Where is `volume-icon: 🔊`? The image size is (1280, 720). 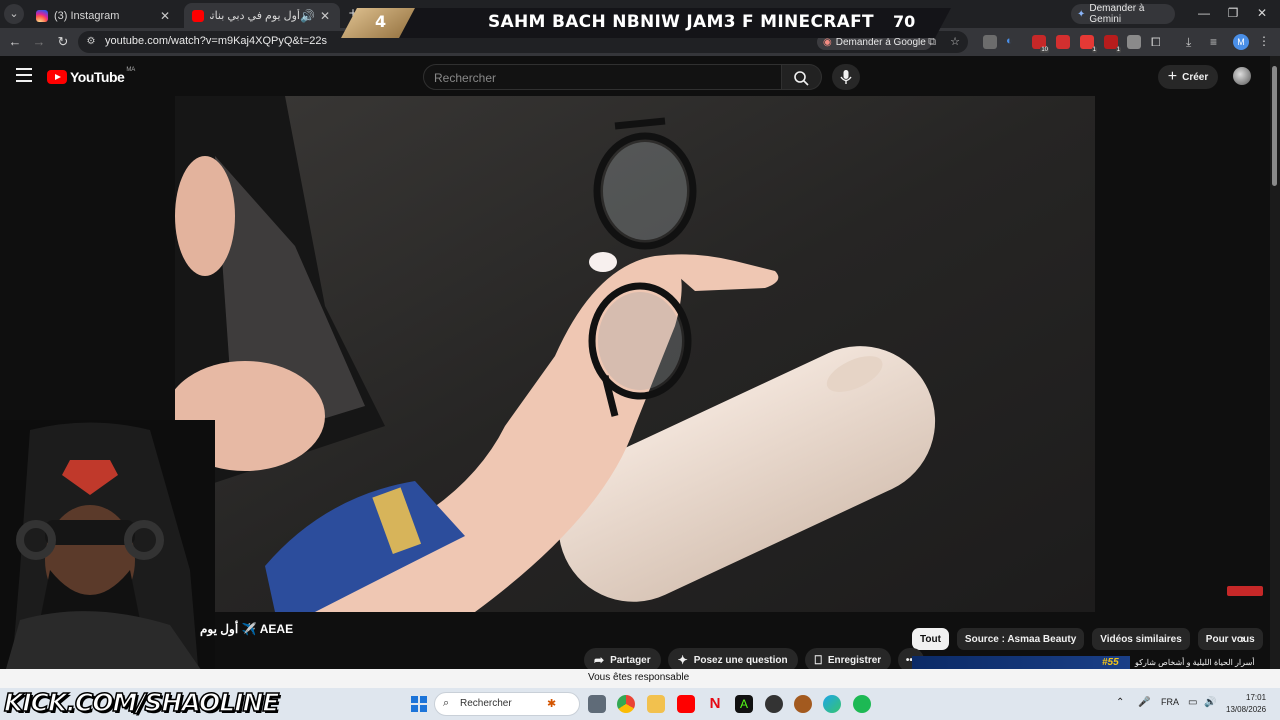 volume-icon: 🔊 is located at coordinates (1210, 702).